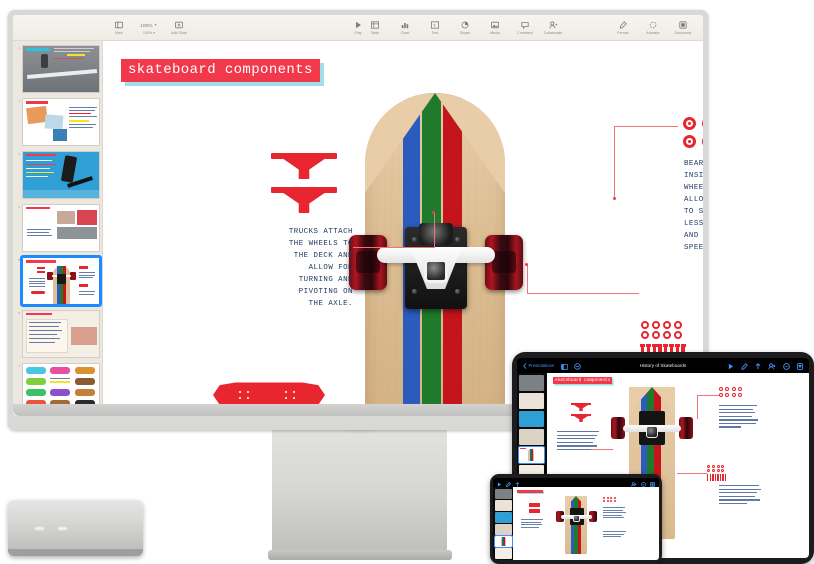 The image size is (814, 564). I want to click on kingpin-nut, so click(436, 271).